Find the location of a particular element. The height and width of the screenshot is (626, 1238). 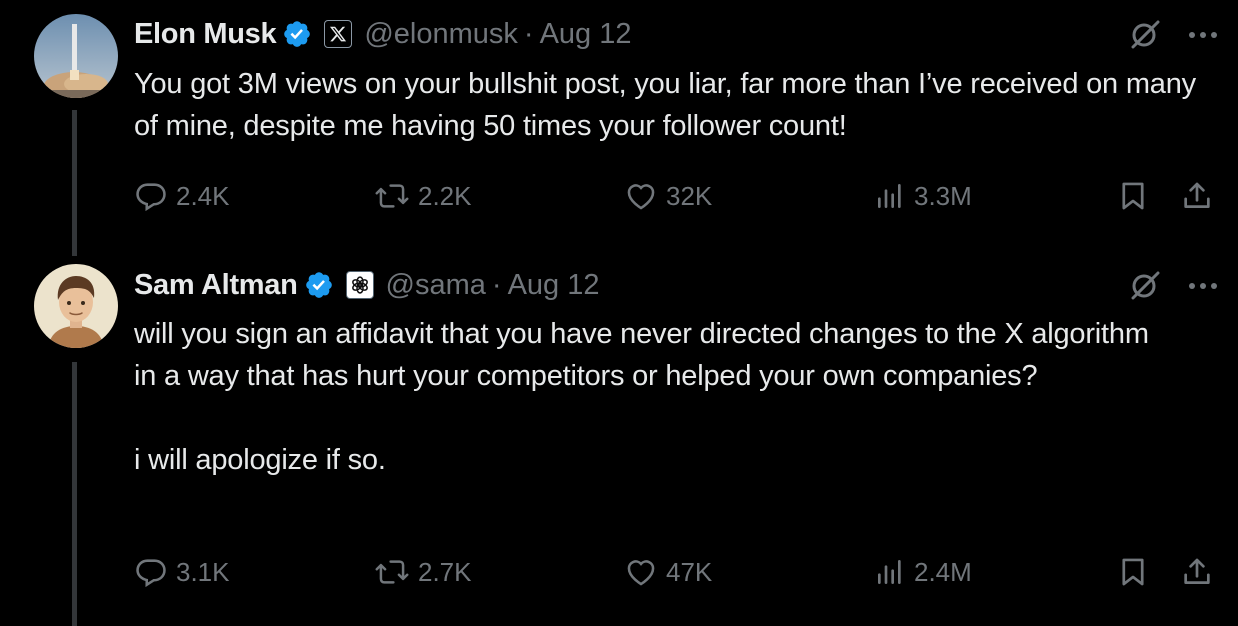

repost-button: 2.7K is located at coordinates (423, 572).